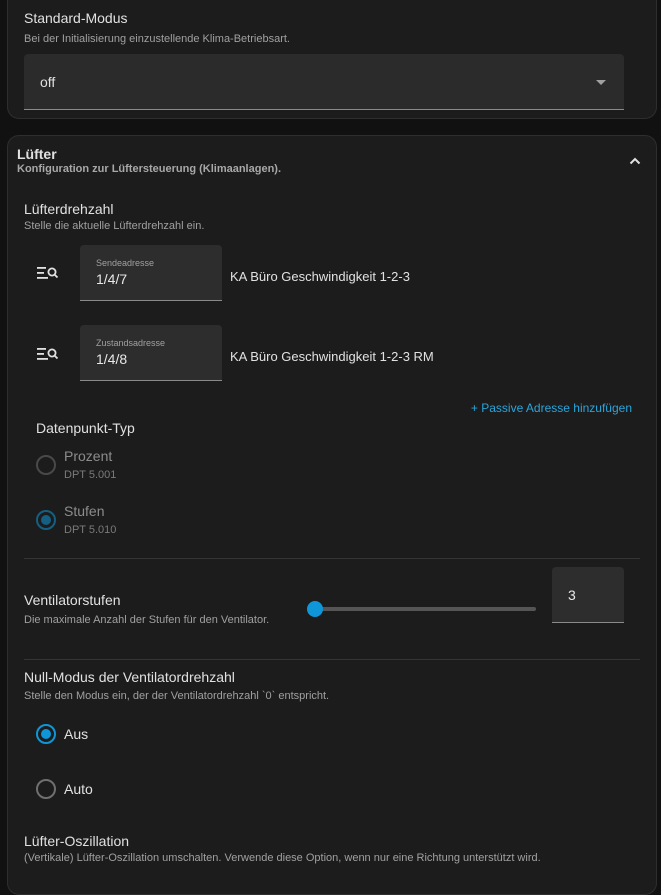 This screenshot has width=661, height=895. I want to click on radio-dpt-percent, so click(46, 465).